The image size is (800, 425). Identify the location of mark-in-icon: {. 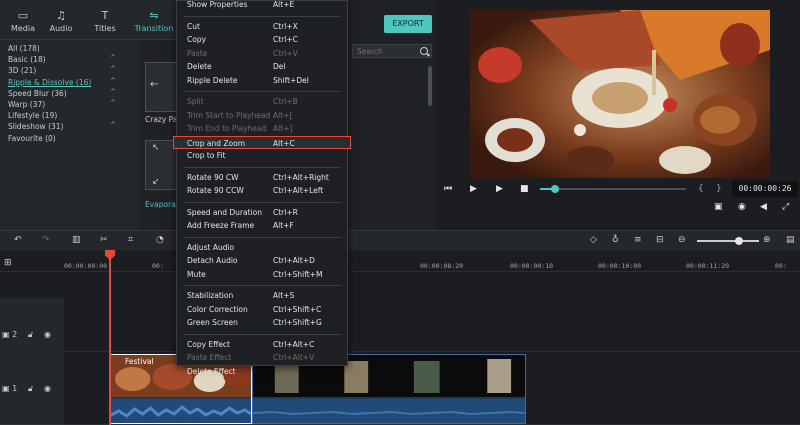
(701, 189).